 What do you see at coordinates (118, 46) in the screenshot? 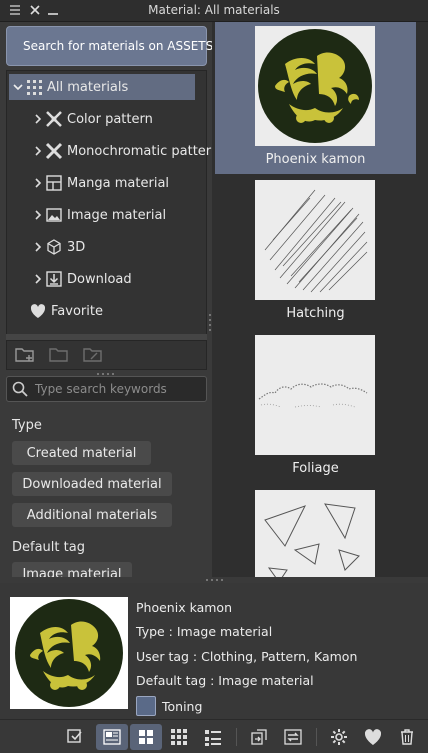
I see `search-assets-label: Search for materials on ASSETS` at bounding box center [118, 46].